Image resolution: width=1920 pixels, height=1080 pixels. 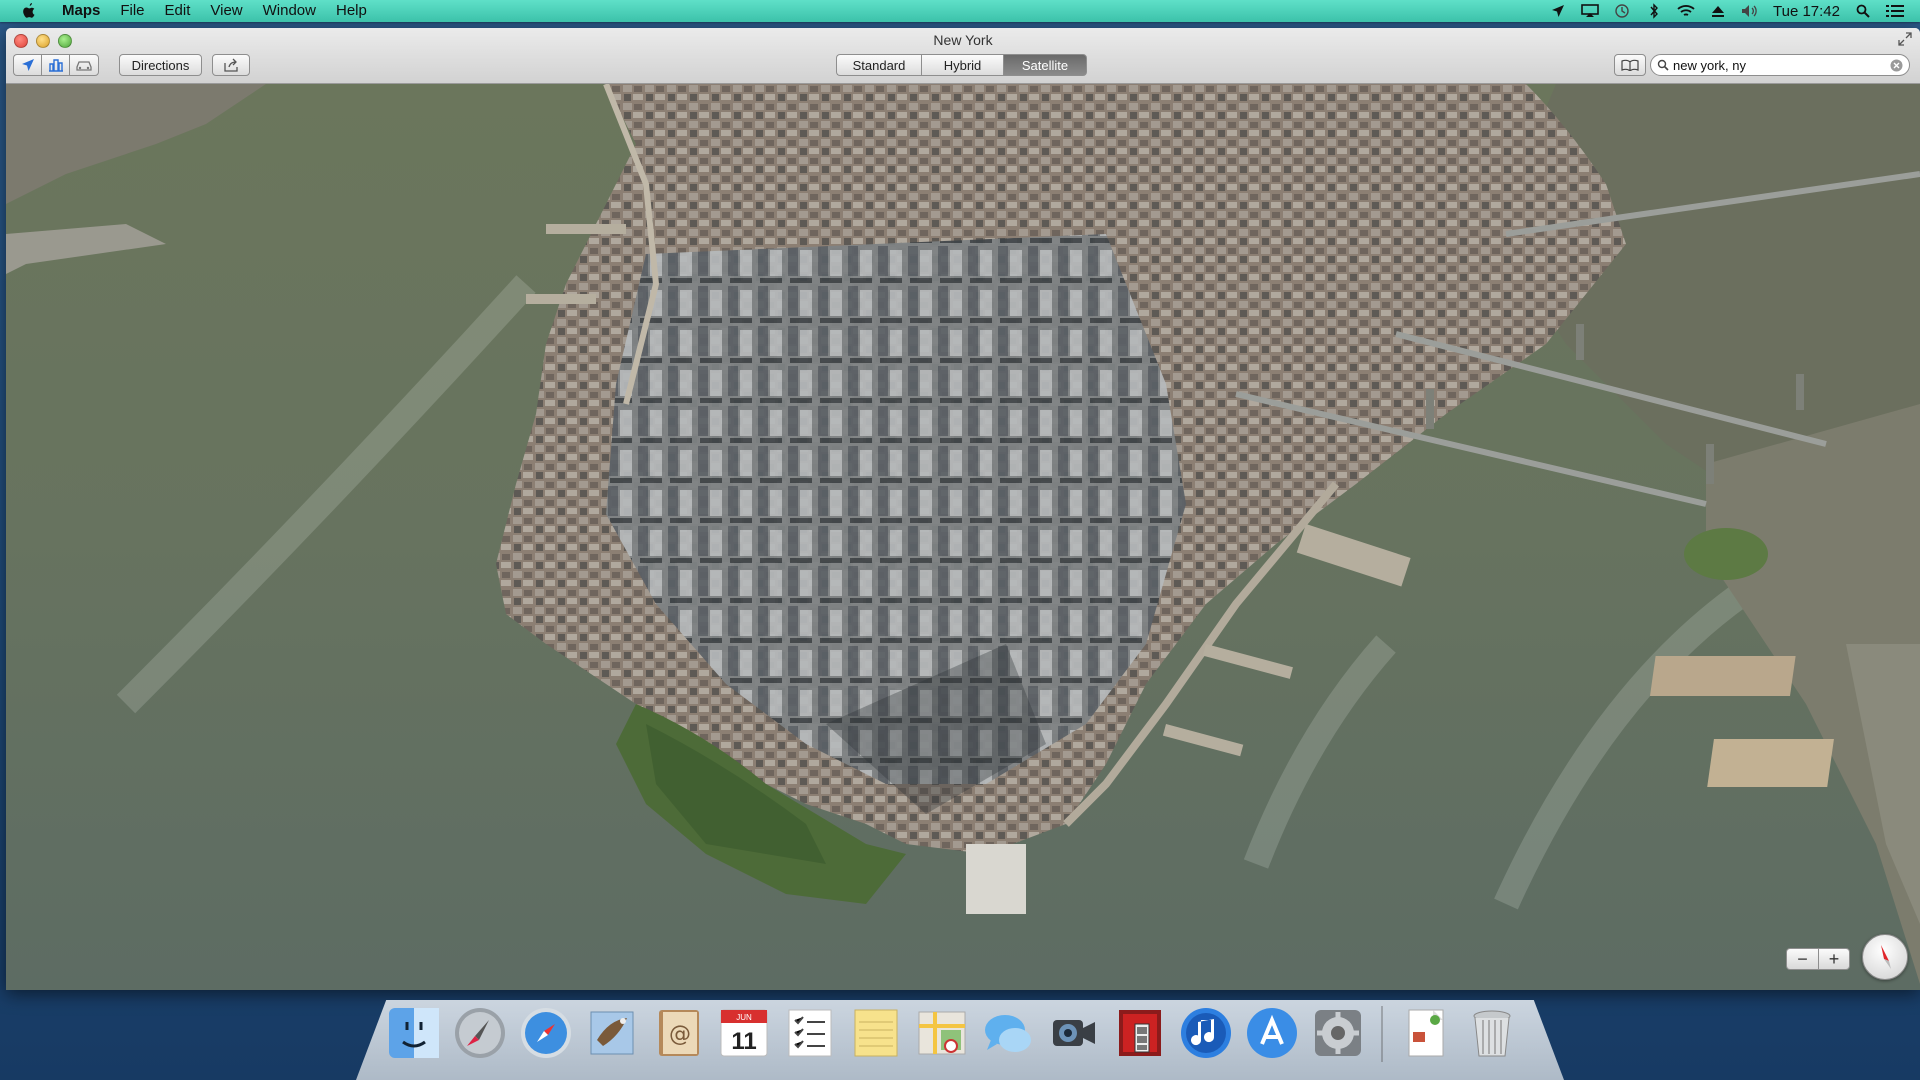 I want to click on menu-app-maps: Maps, so click(x=81, y=11).